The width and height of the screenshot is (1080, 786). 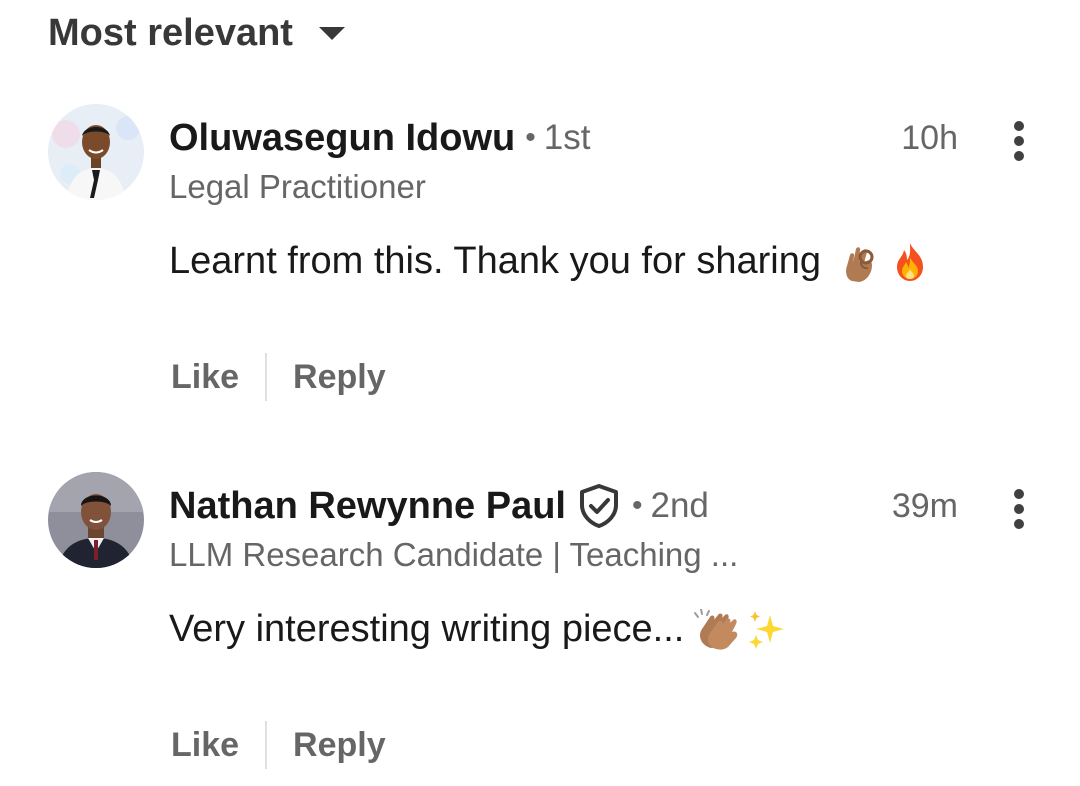 I want to click on comment-header: Oluwasegun Idowu • 1st, so click(x=379, y=138).